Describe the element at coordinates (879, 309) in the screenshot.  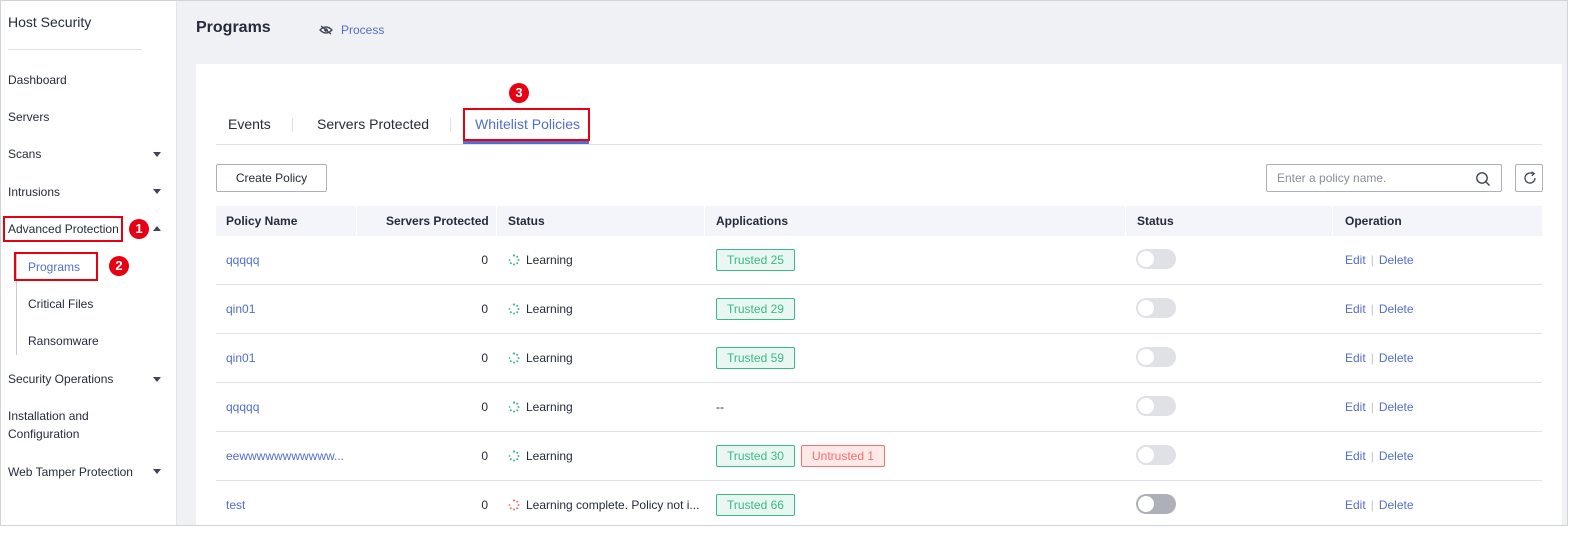
I see `table-row: qin01 0 Learning Trusted 29 Edit | Delete` at that location.